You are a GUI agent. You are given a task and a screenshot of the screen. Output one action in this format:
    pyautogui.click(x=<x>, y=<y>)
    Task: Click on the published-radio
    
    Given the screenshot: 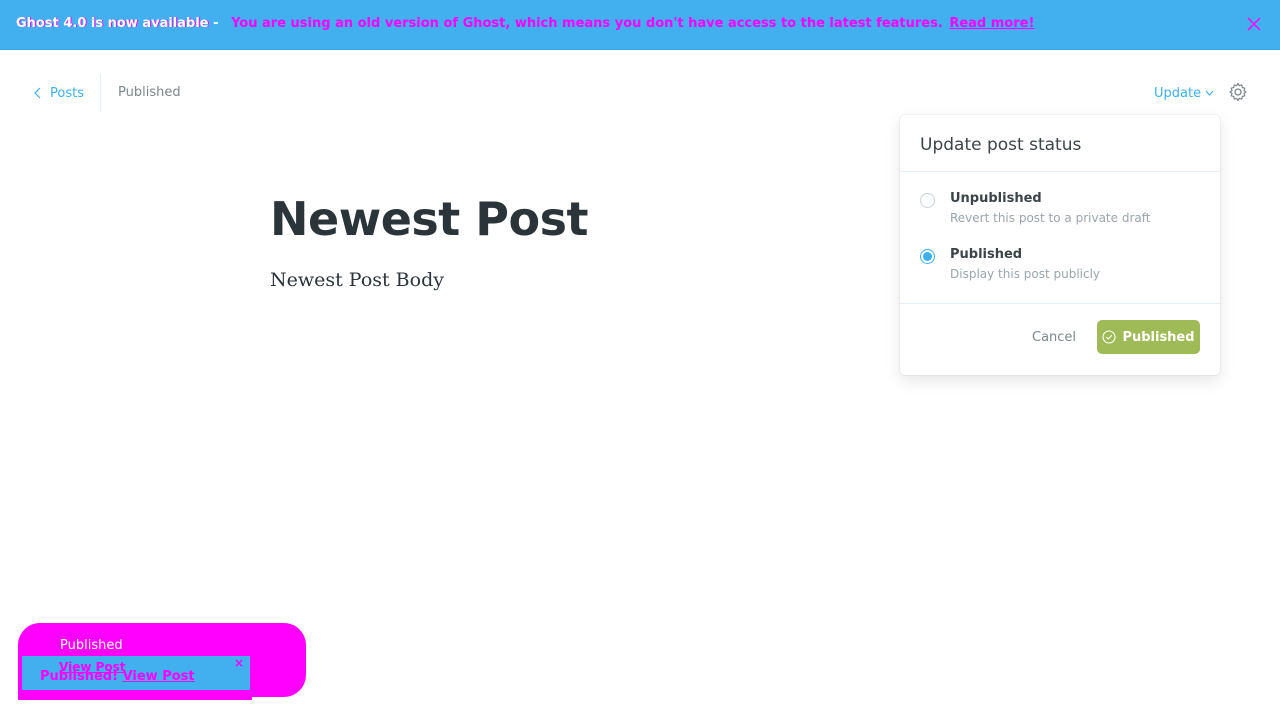 What is the action you would take?
    pyautogui.click(x=927, y=256)
    